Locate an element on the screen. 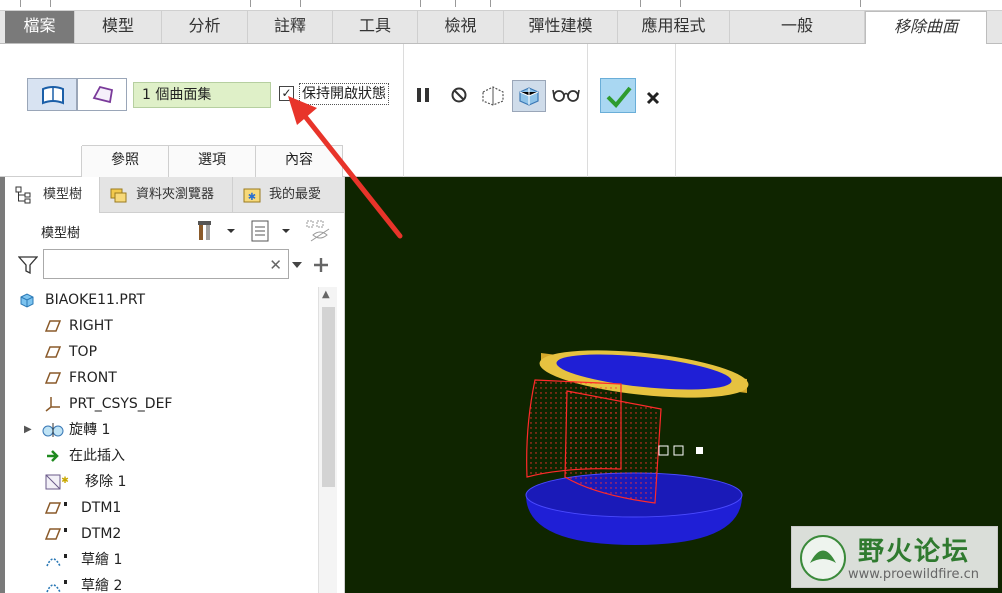  watermark-logo-icon is located at coordinates (823, 558).